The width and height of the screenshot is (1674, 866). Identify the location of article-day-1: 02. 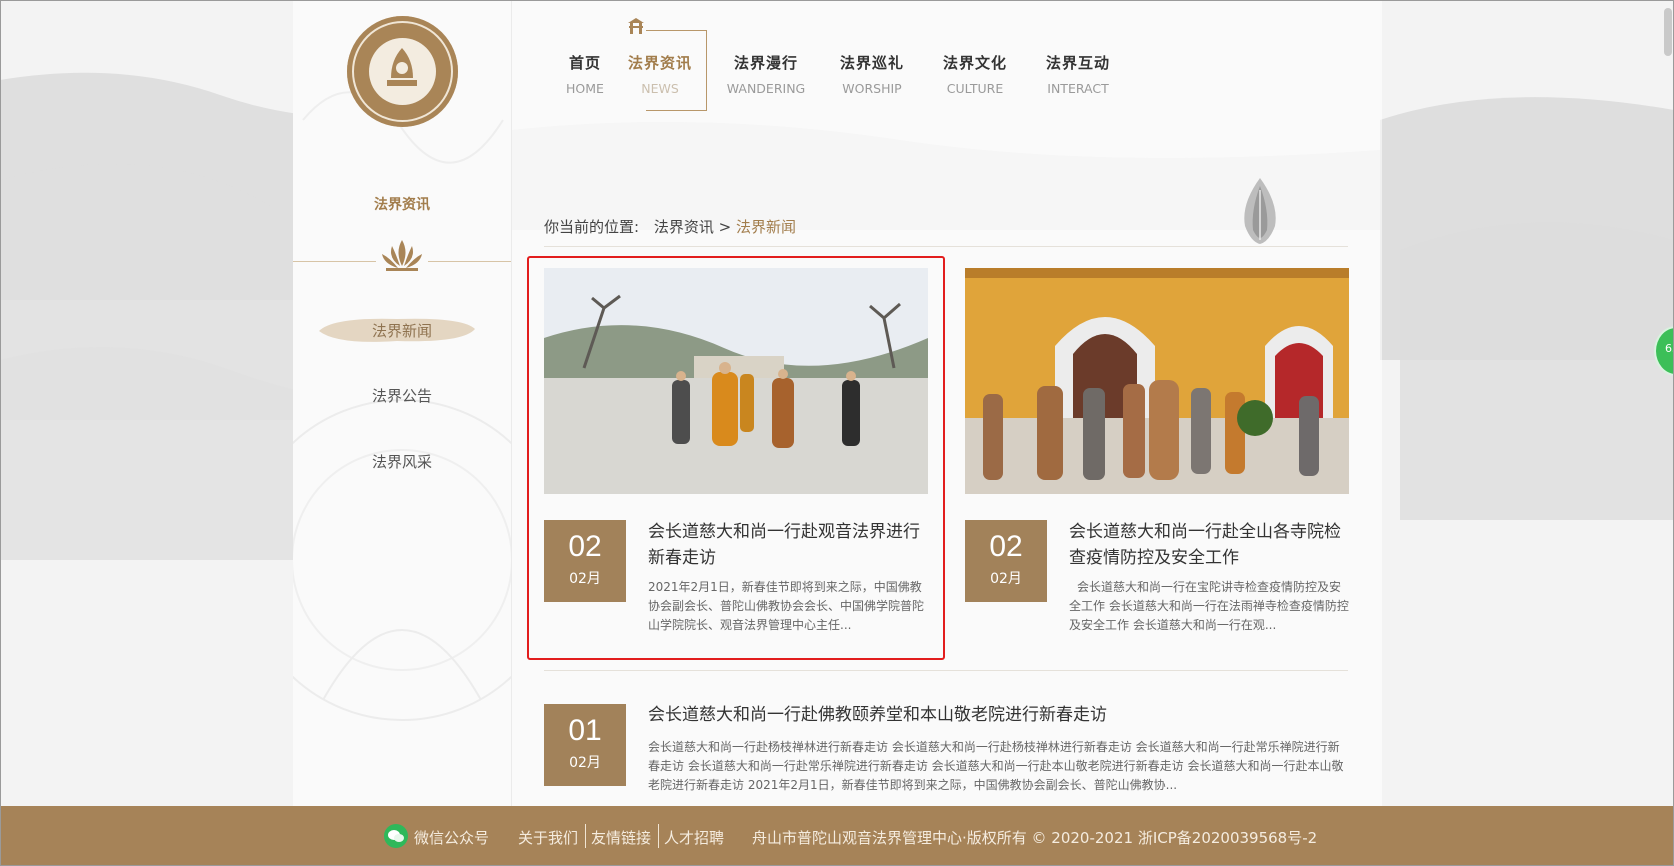
(585, 546).